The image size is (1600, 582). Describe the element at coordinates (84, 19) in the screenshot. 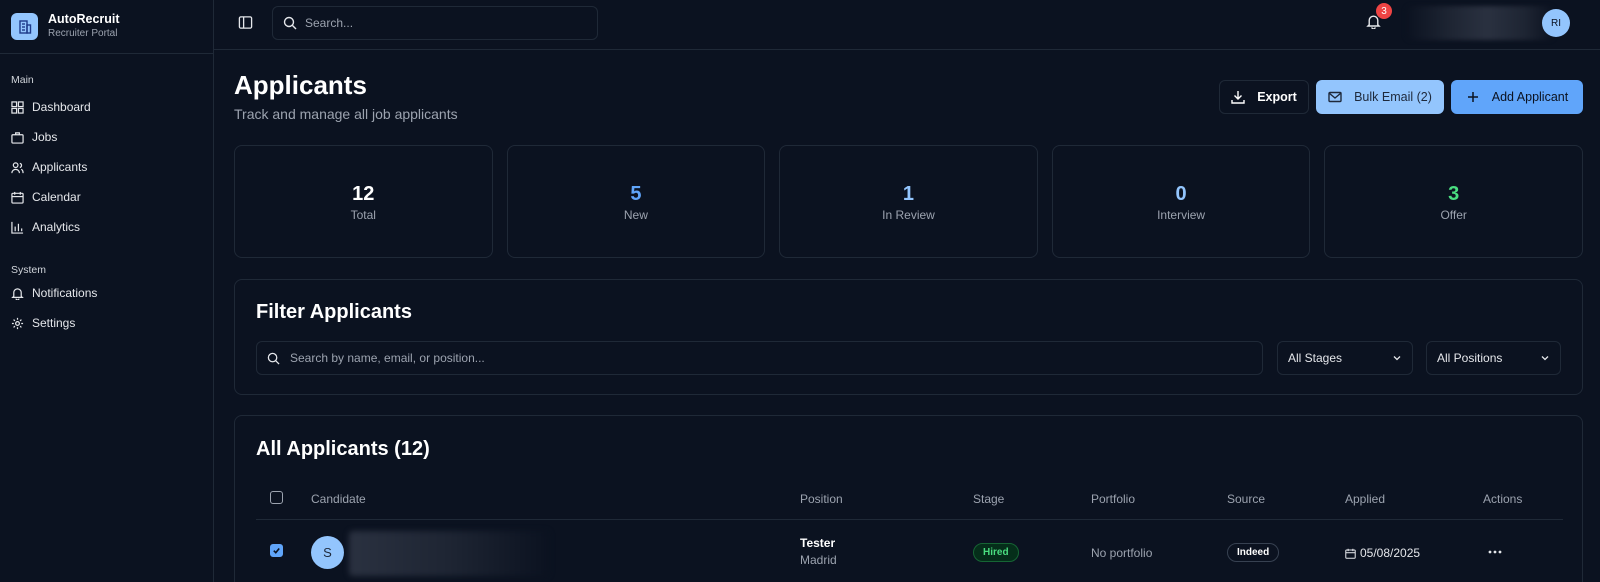

I see `brand-name: AutoRecruit` at that location.